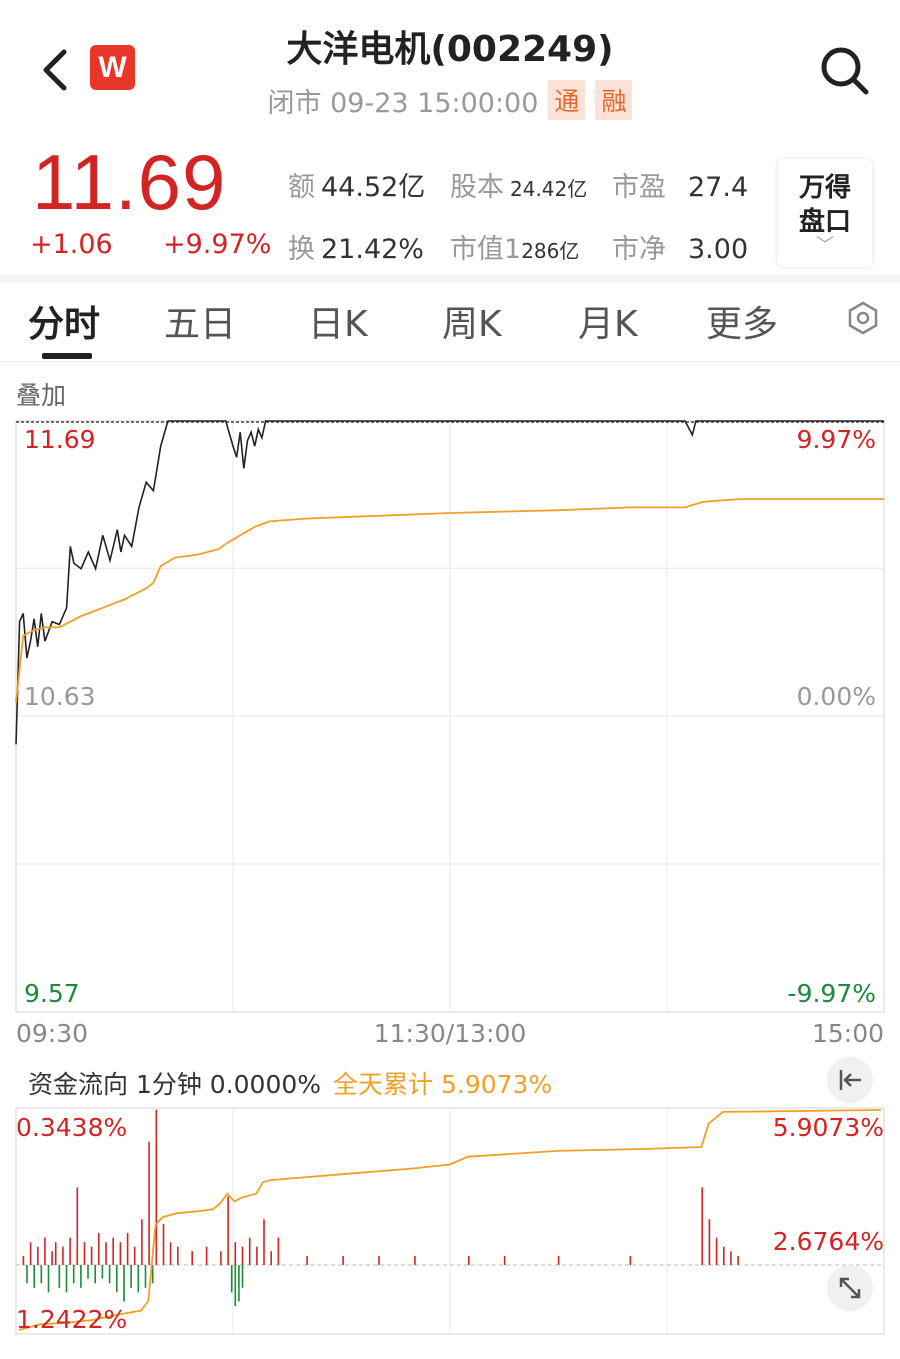  Describe the element at coordinates (380, 1208) in the screenshot. I see `flow-bars` at that location.